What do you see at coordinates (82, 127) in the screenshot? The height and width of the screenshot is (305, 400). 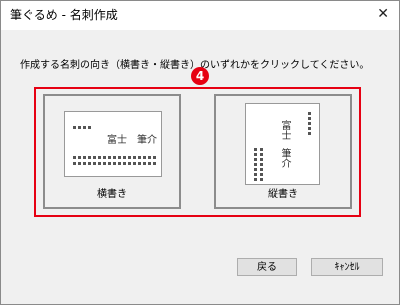 I see `horizontal-card-logo-dots` at bounding box center [82, 127].